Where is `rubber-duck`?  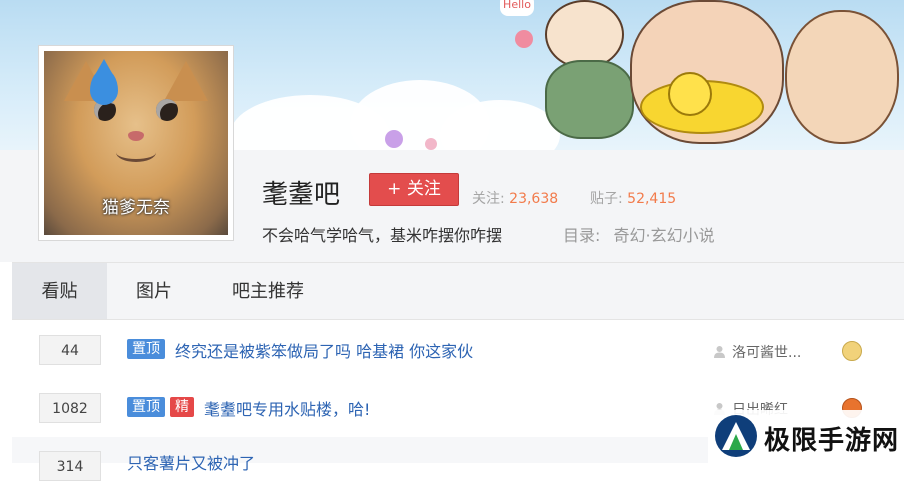
rubber-duck is located at coordinates (690, 94).